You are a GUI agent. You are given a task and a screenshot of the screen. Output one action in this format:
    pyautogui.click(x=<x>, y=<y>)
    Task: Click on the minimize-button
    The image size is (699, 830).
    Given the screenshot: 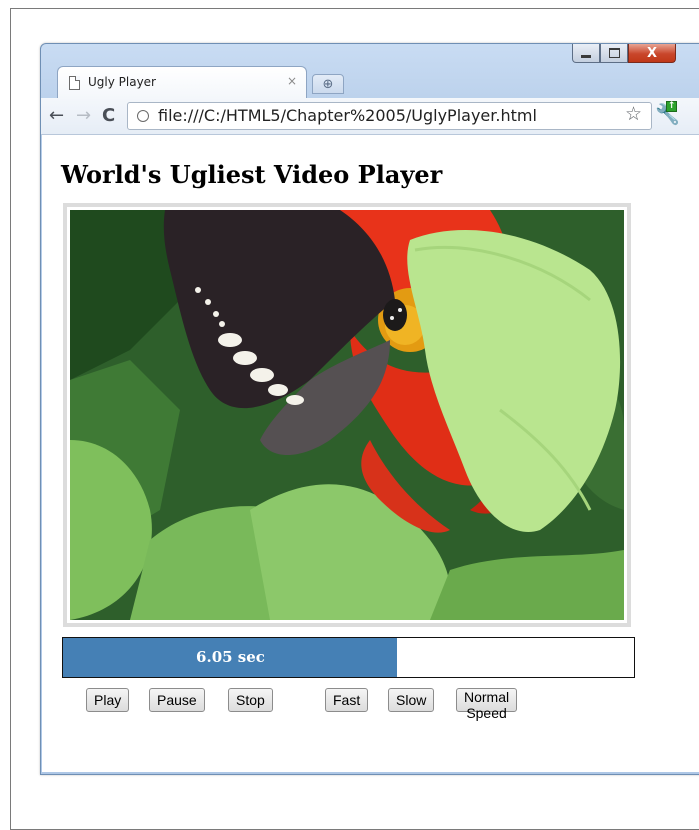 What is the action you would take?
    pyautogui.click(x=586, y=53)
    